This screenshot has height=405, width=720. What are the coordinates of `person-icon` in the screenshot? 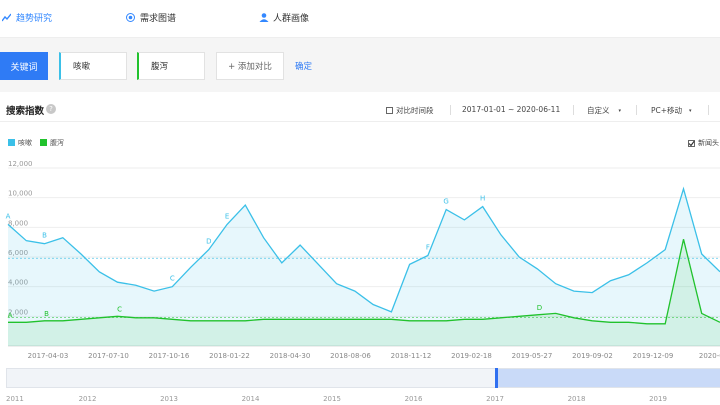 It's located at (264, 17).